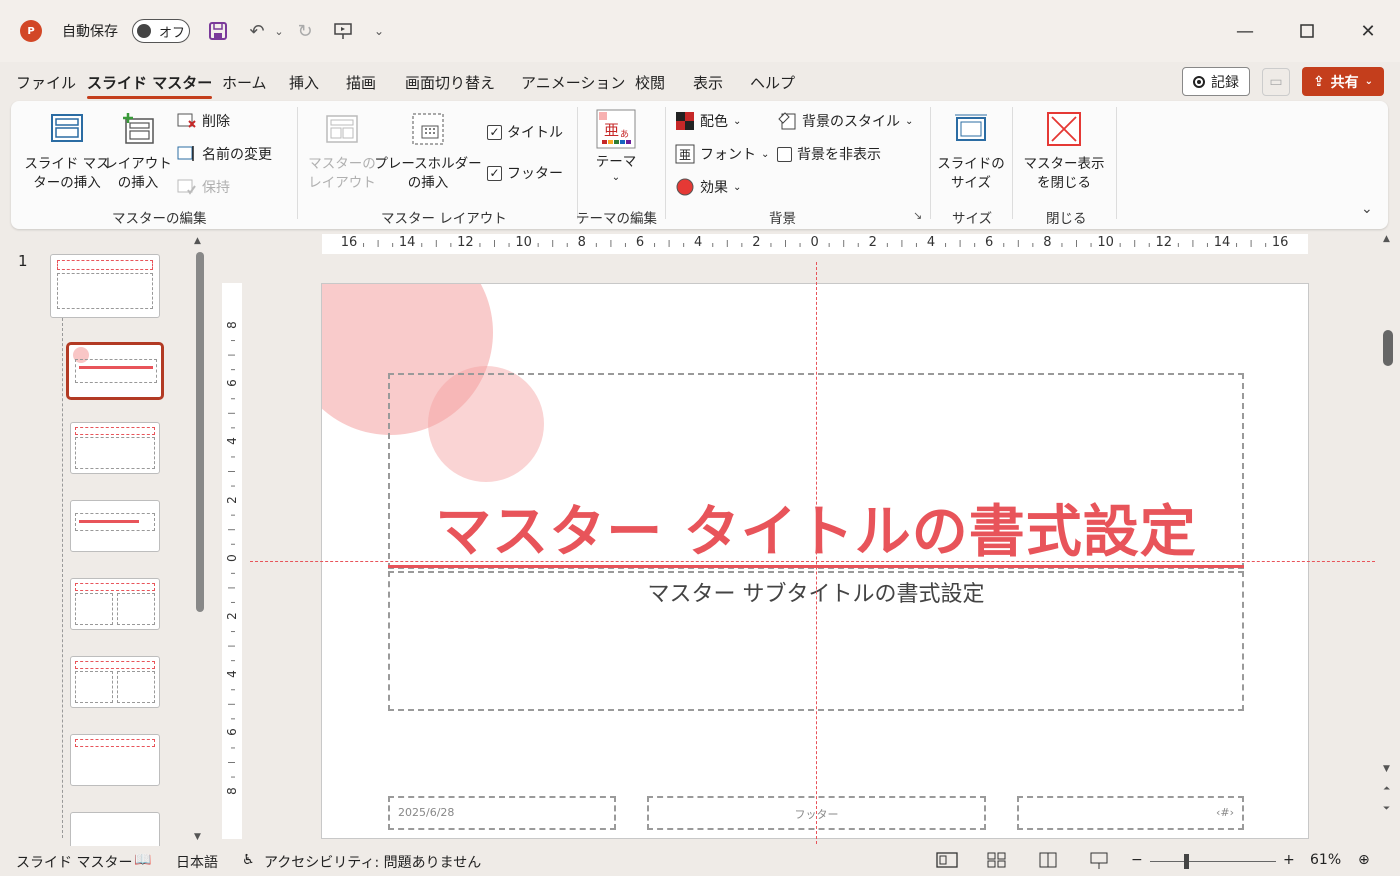 The image size is (1400, 876). What do you see at coordinates (816, 553) in the screenshot?
I see `vertical-guide` at bounding box center [816, 553].